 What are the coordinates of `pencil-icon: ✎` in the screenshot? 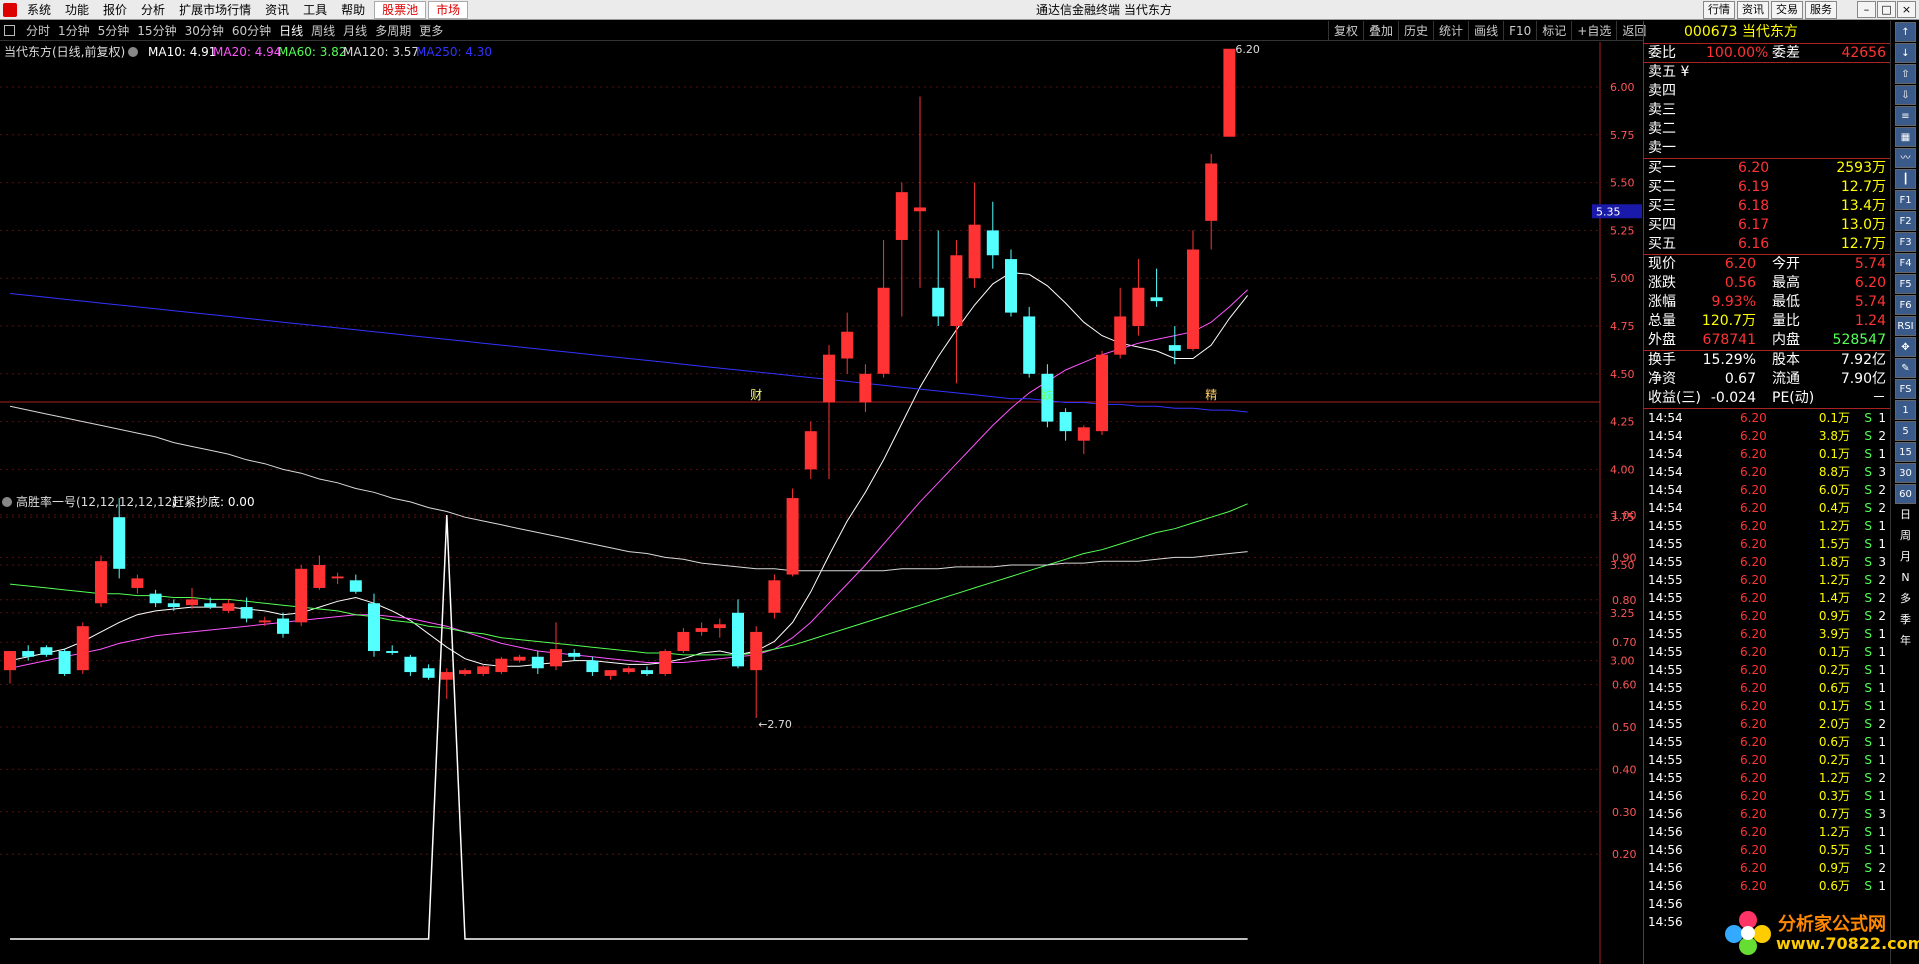 It's located at (1905, 368).